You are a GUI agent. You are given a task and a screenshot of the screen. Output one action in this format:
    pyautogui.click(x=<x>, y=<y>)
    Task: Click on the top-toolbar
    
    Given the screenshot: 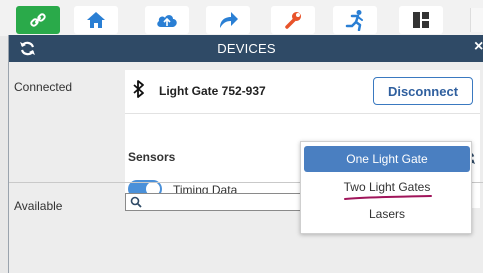 What is the action you would take?
    pyautogui.click(x=241, y=18)
    